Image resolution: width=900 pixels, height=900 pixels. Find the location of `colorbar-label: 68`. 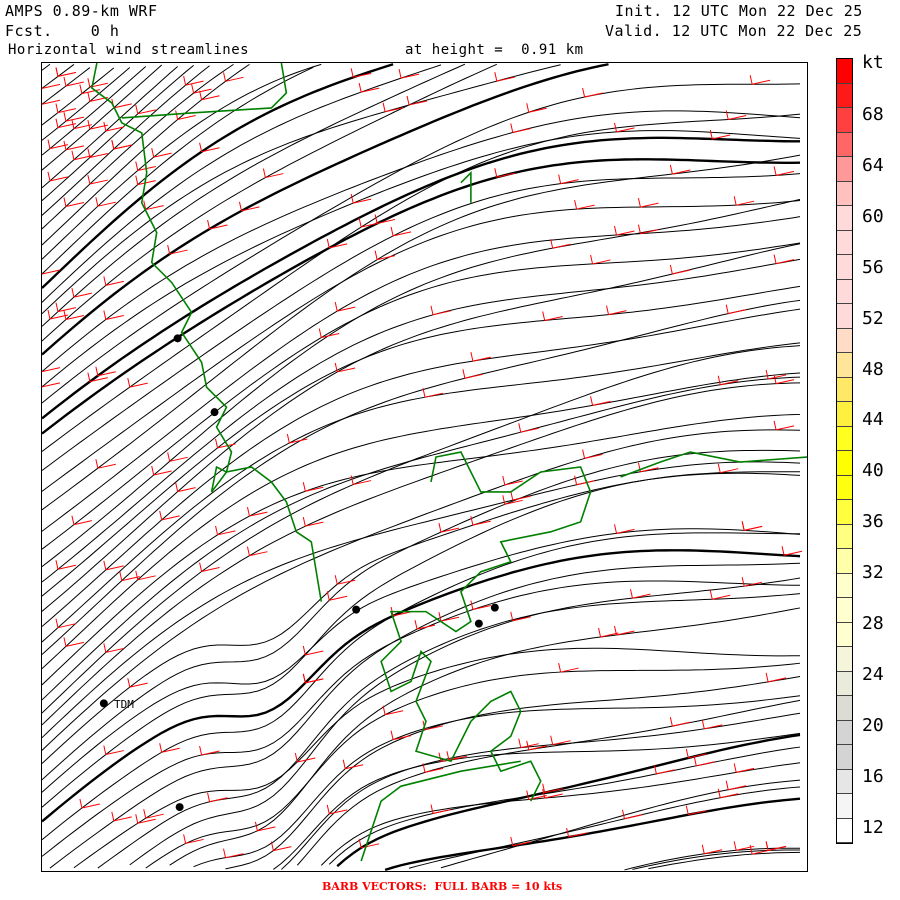

colorbar-label: 68 is located at coordinates (873, 114).